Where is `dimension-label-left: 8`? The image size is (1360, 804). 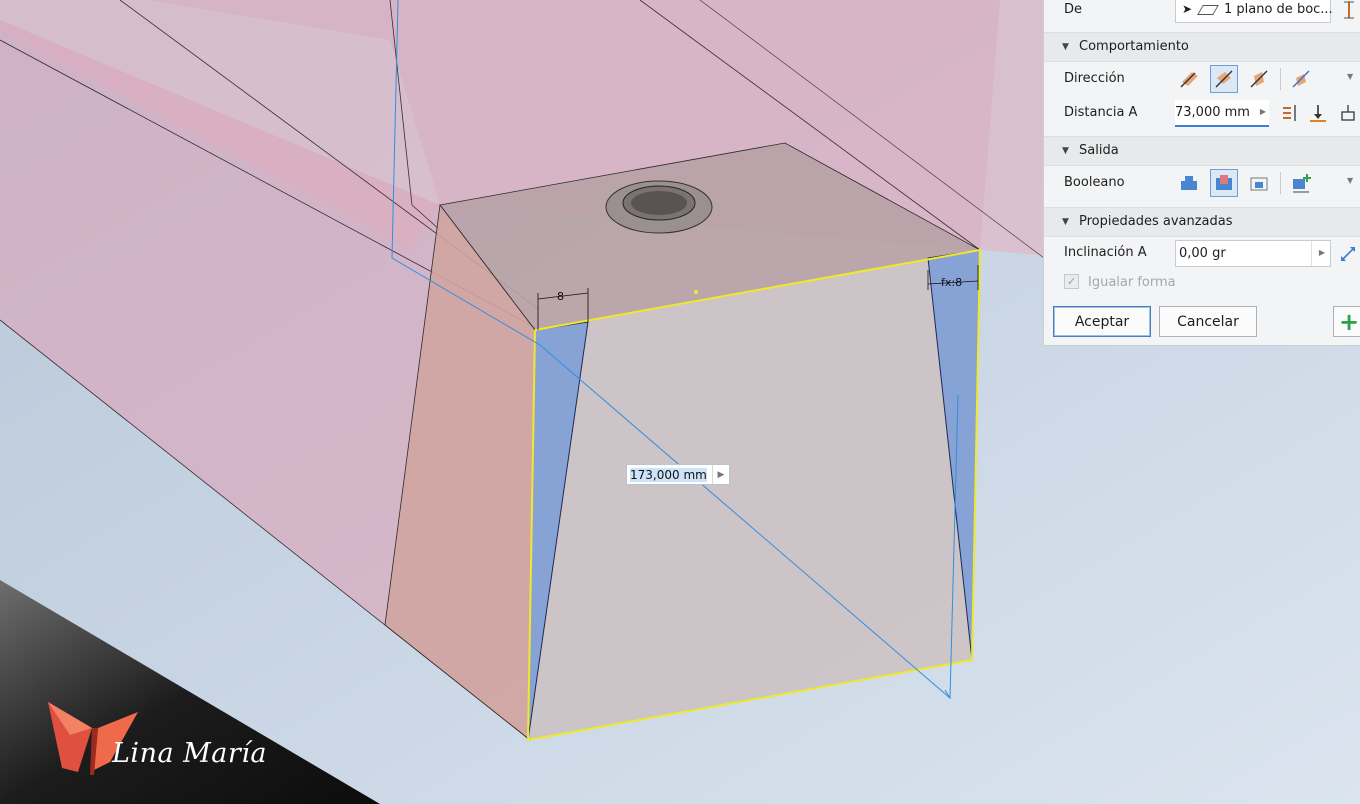
dimension-label-left: 8 is located at coordinates (560, 296).